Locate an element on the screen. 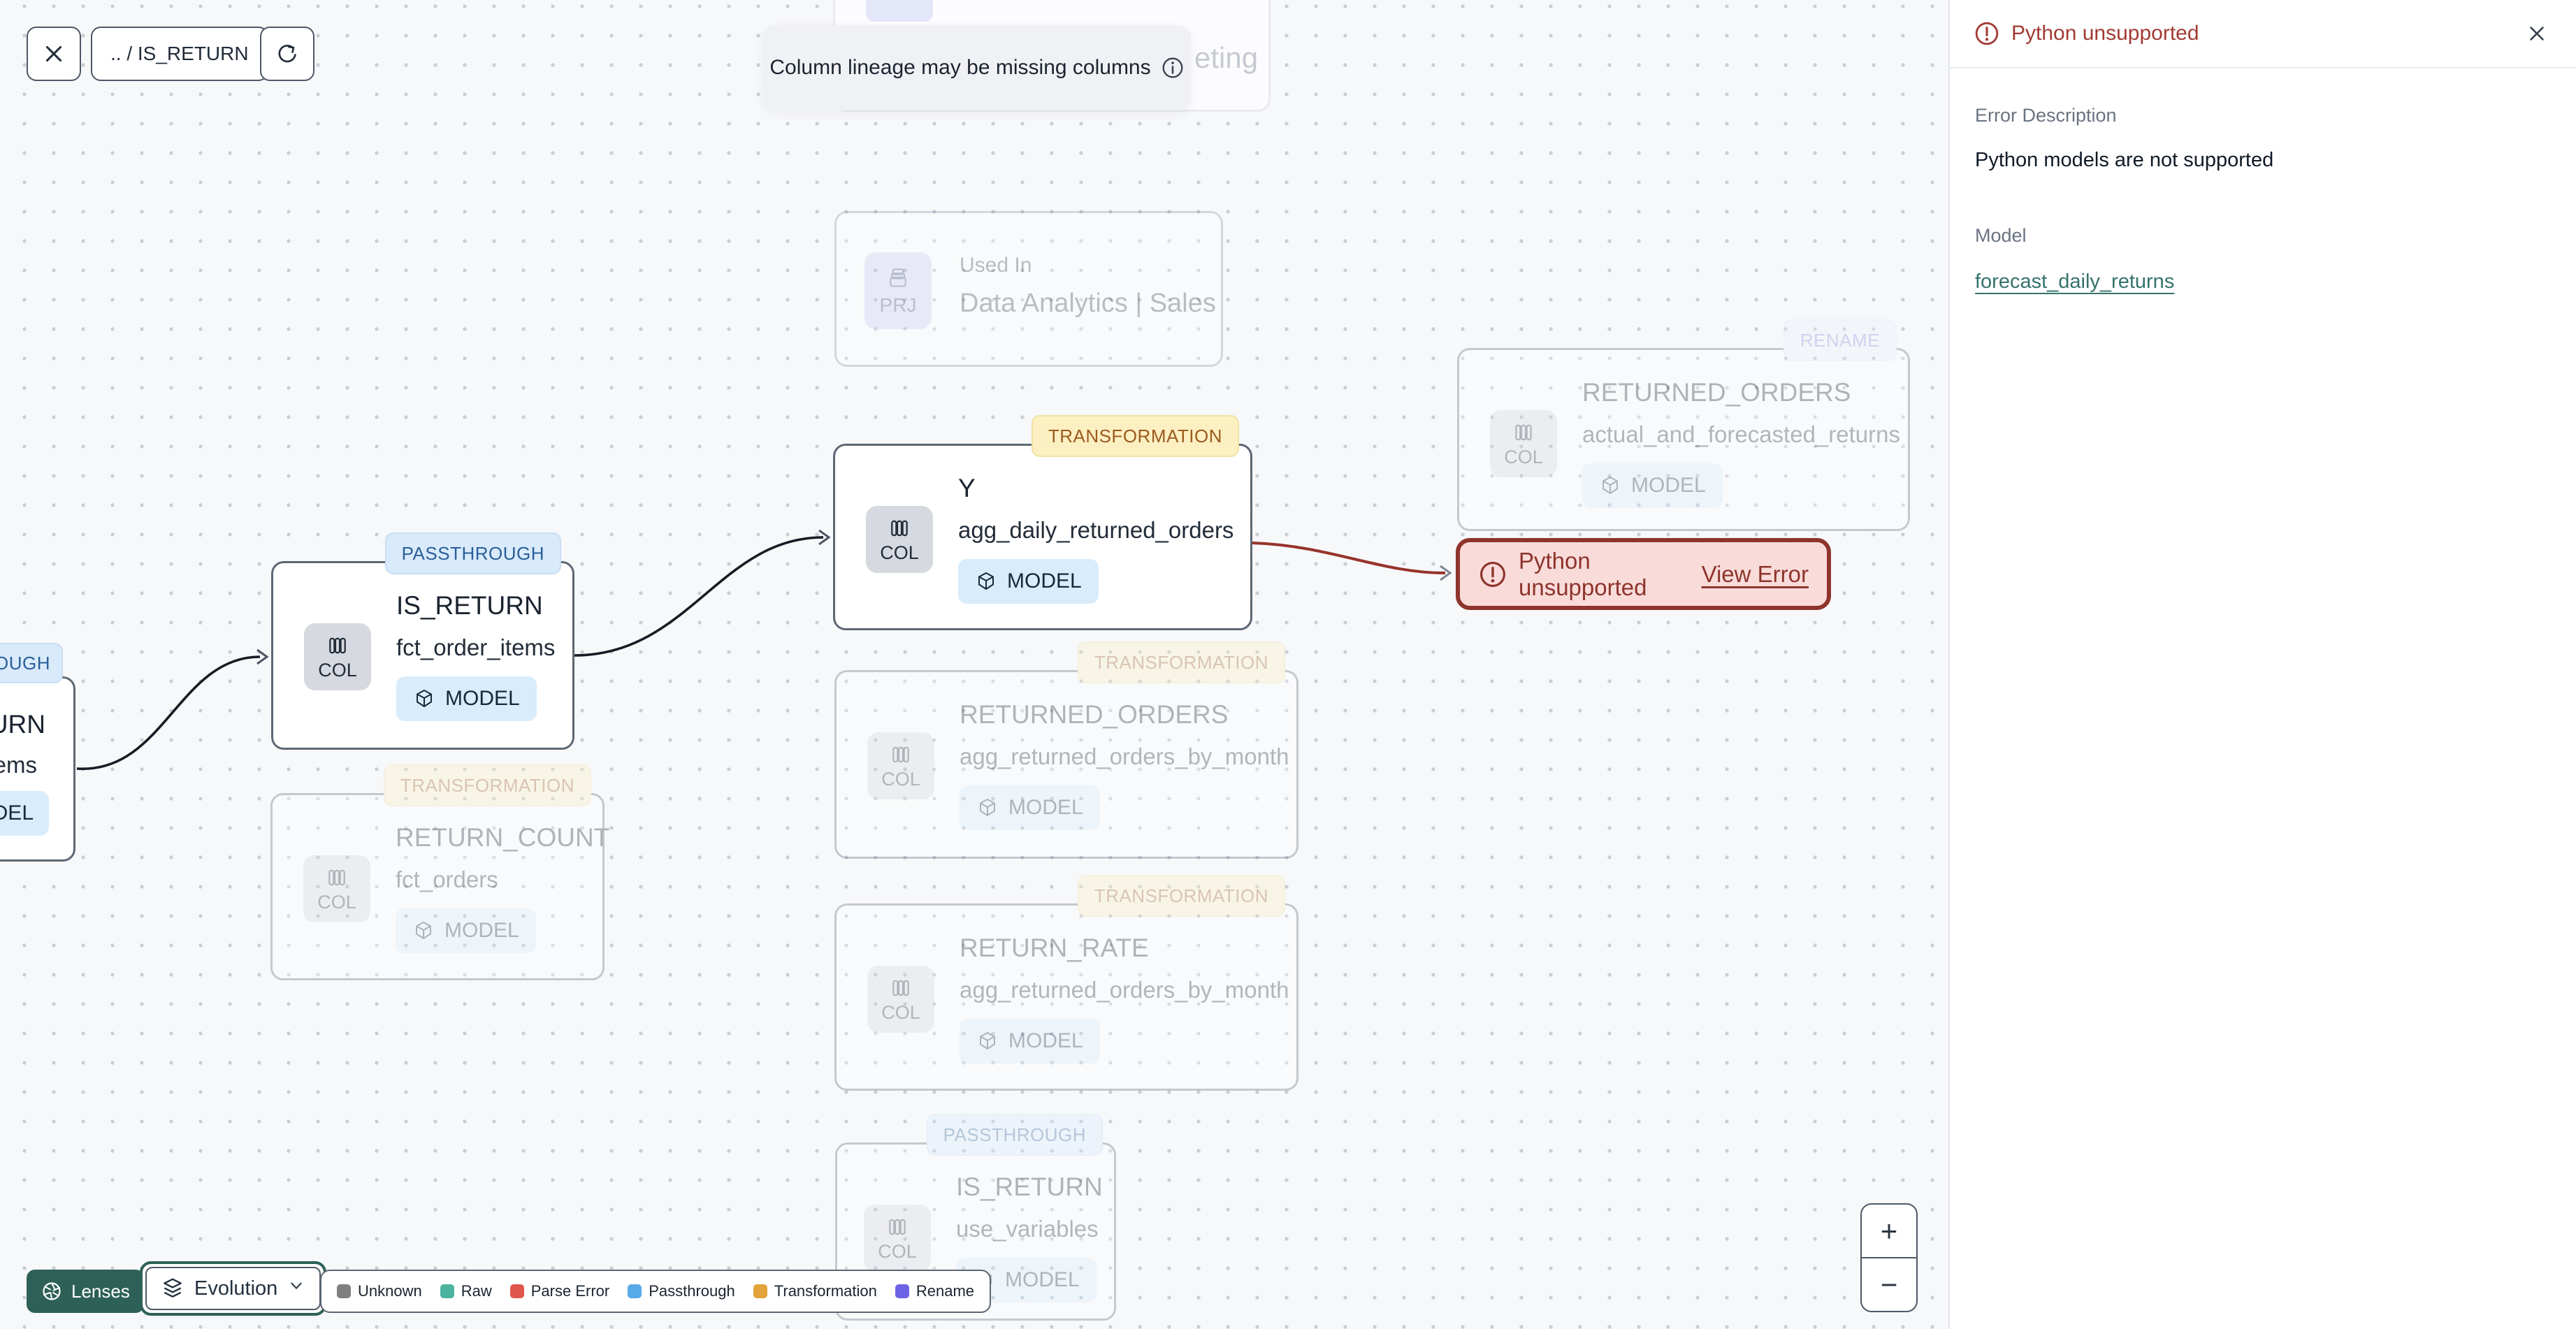 The width and height of the screenshot is (2576, 1329). node-subtitle: fct_orders is located at coordinates (447, 879).